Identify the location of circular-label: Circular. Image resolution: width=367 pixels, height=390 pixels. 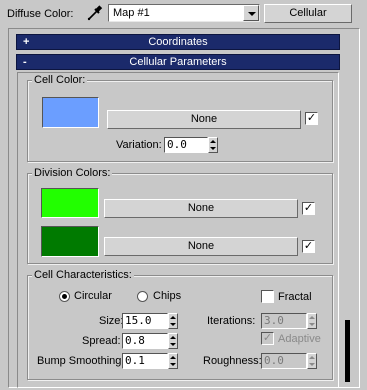
(93, 296).